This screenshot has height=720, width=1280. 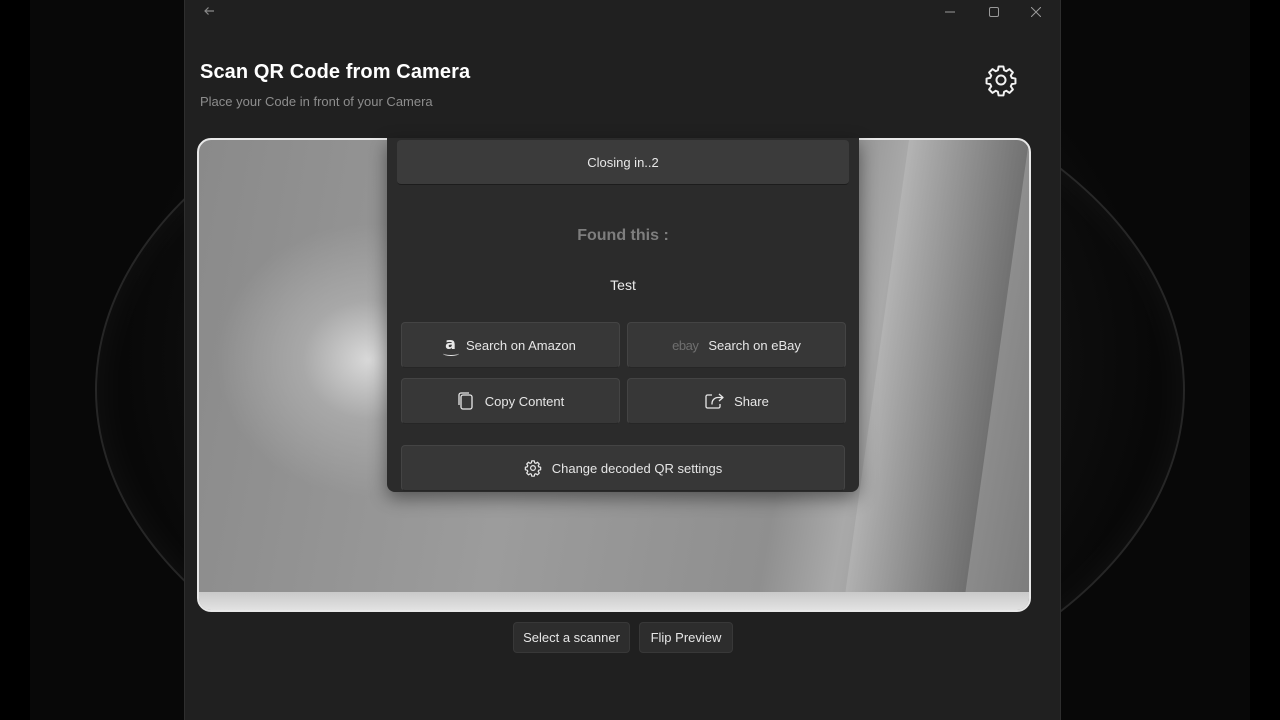 What do you see at coordinates (451, 344) in the screenshot?
I see `amazon-icon: a` at bounding box center [451, 344].